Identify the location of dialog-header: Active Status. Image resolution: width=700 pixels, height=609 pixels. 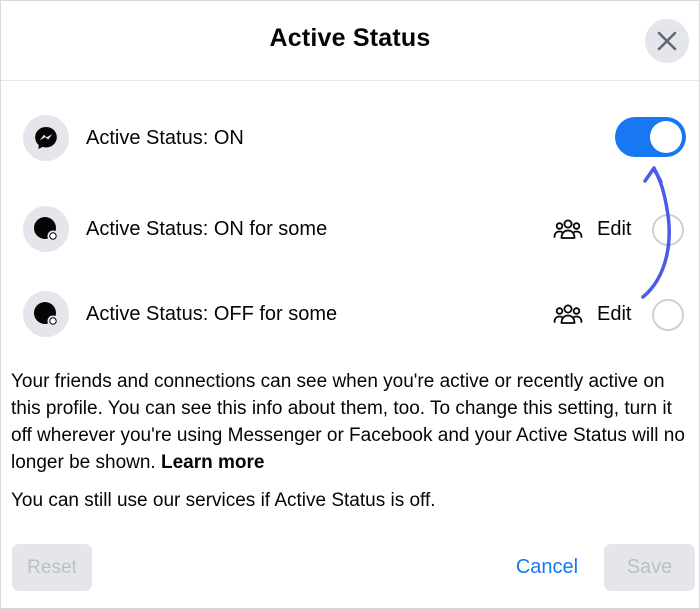
(350, 41).